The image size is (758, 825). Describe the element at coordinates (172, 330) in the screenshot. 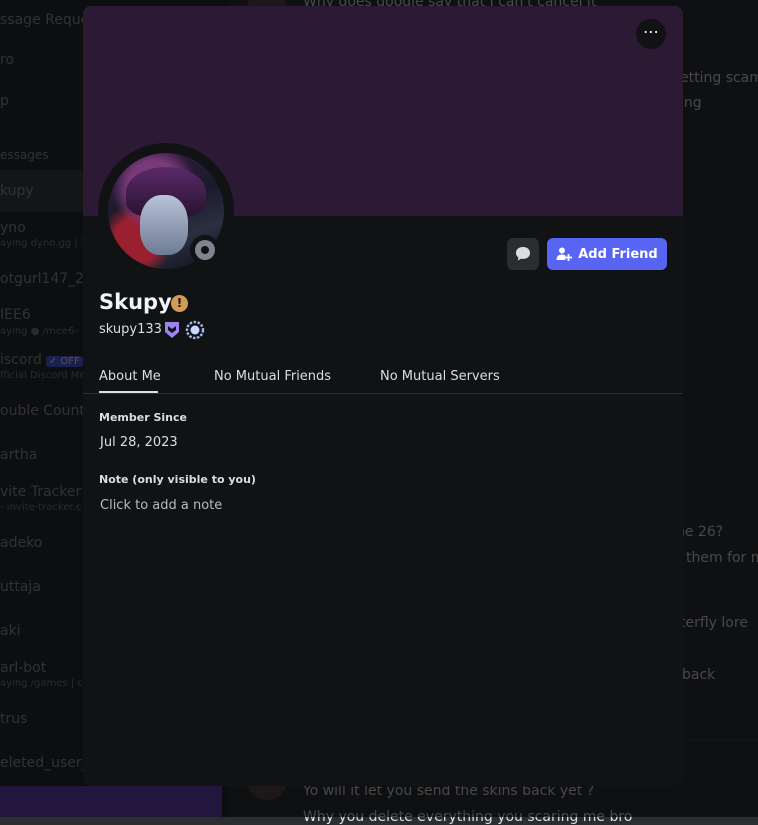

I see `hypesquad-badge-icon` at that location.